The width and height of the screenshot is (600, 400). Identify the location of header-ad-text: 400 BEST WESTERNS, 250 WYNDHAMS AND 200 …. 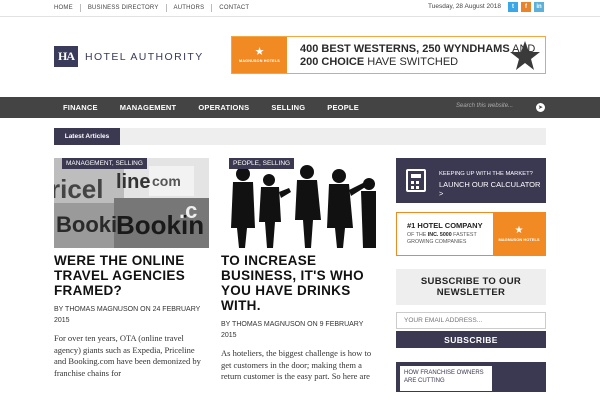
(417, 56).